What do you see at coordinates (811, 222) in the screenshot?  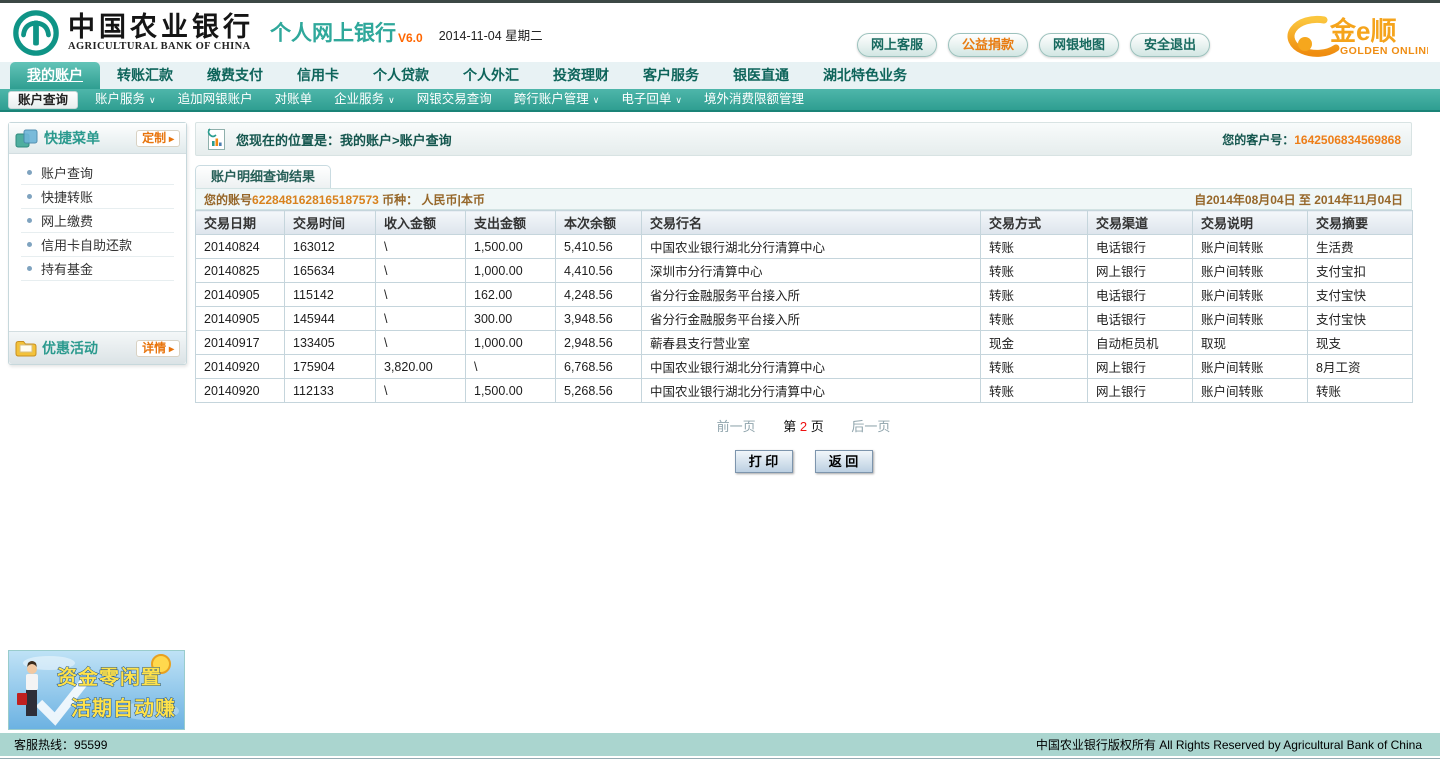 I see `column-header: 交易行名` at bounding box center [811, 222].